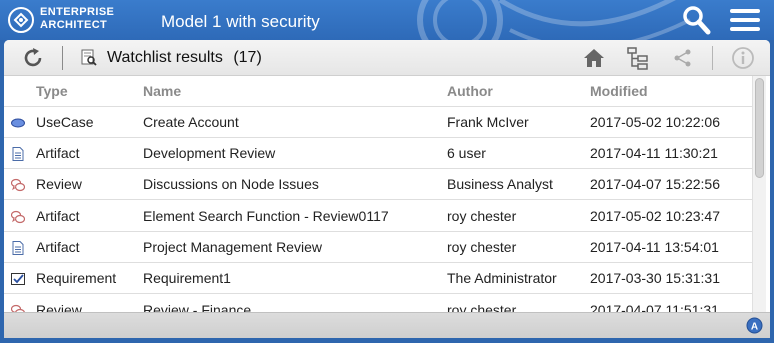  I want to click on row-modified: 2017-04-11 13:54:01, so click(671, 246).